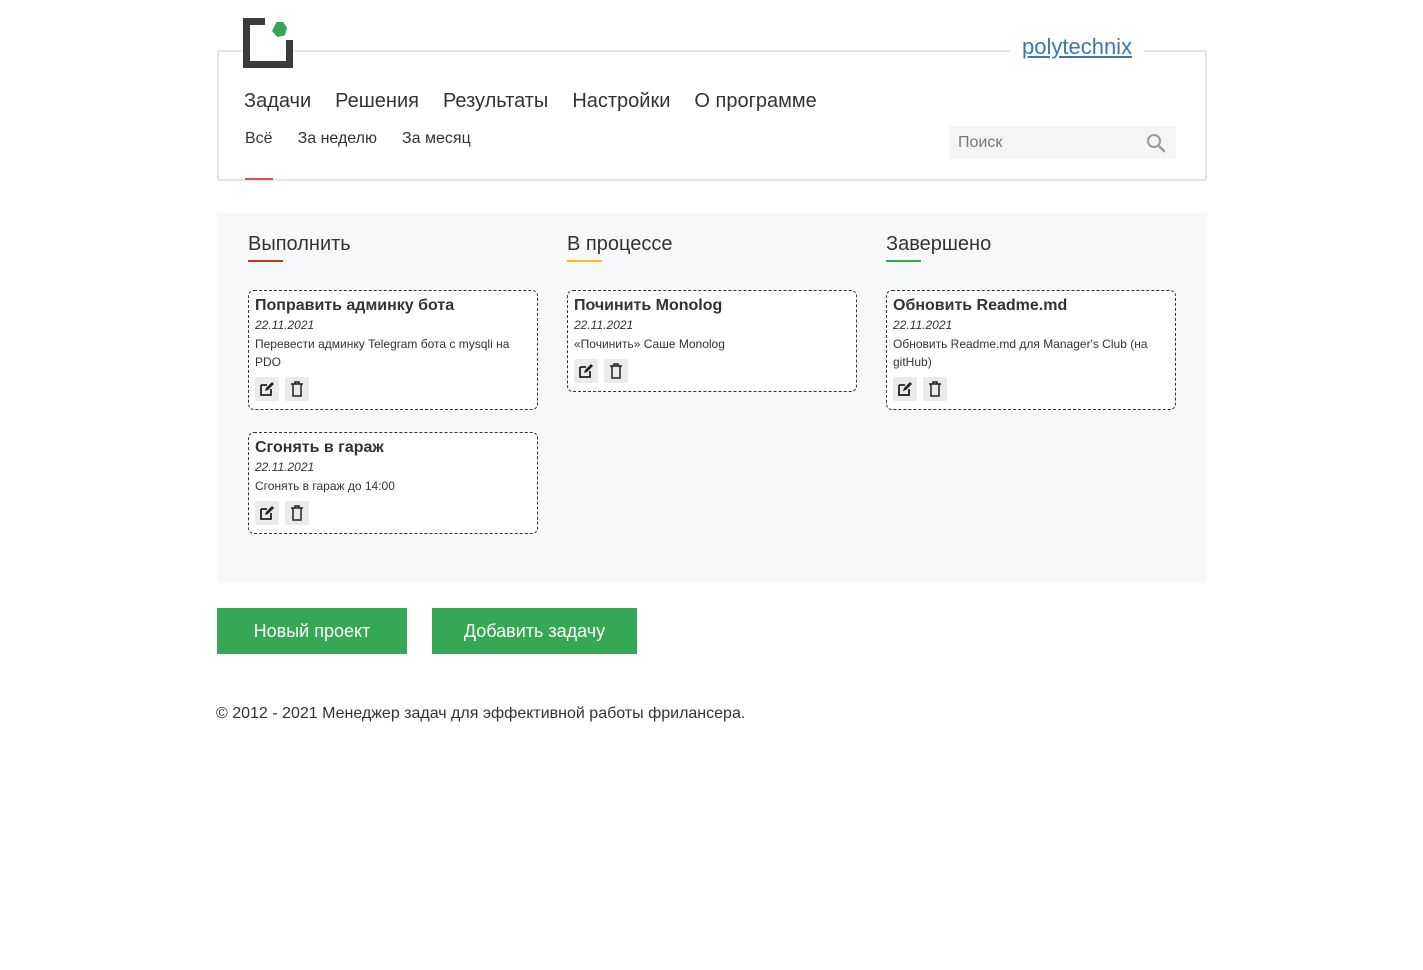 This screenshot has width=1423, height=970. Describe the element at coordinates (436, 139) in the screenshot. I see `filter-month: За месяц` at that location.